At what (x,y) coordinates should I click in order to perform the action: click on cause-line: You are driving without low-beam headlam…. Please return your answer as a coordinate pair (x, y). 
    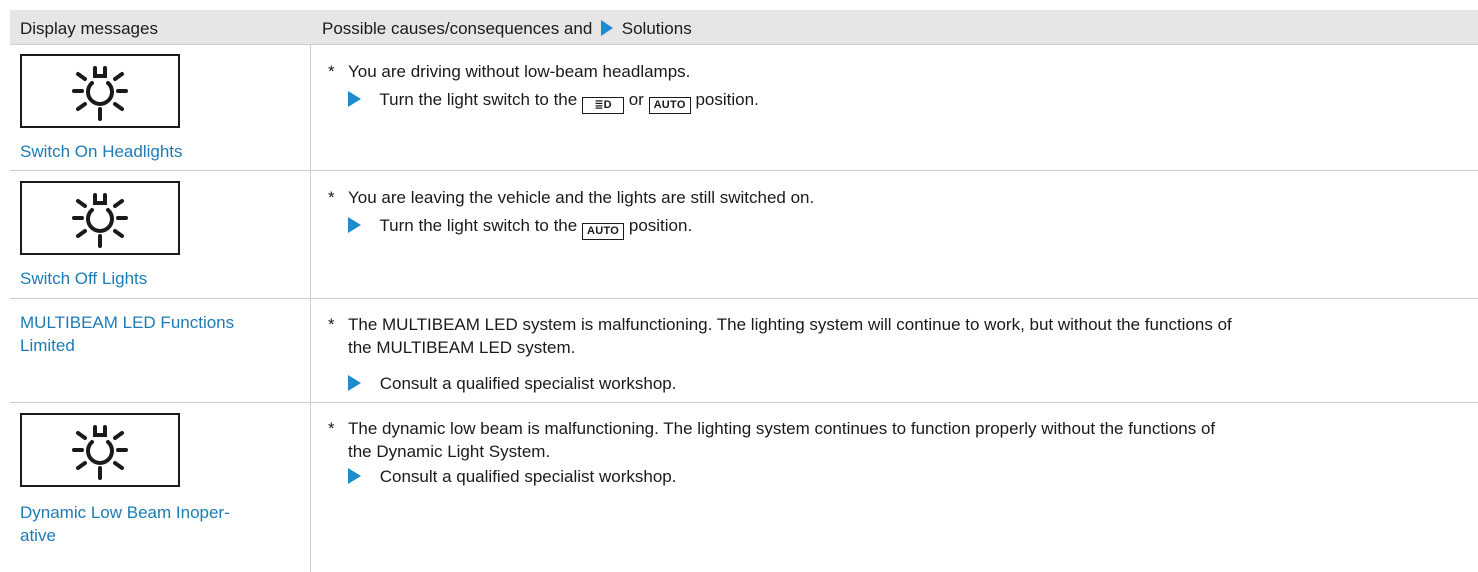
    Looking at the image, I should click on (519, 71).